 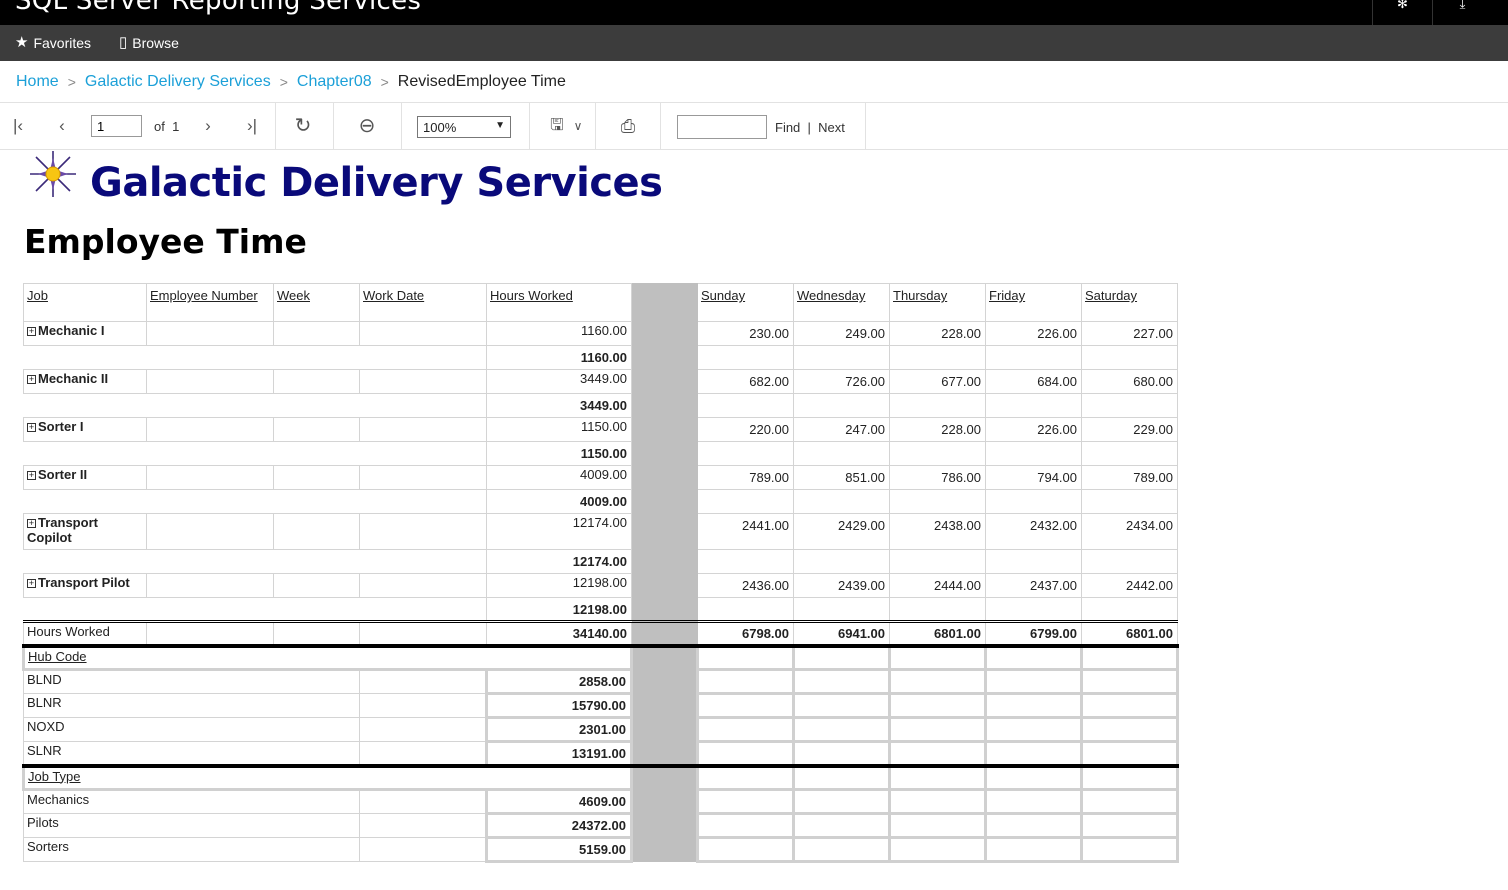 I want to click on zoom-group: 100% ▼, so click(x=466, y=126).